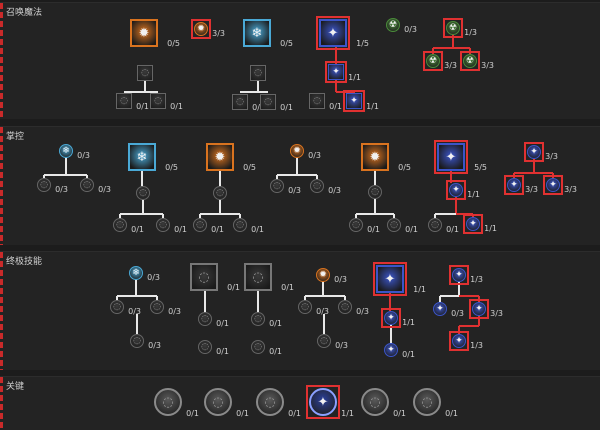 This screenshot has height=430, width=600. What do you see at coordinates (375, 192) in the screenshot?
I see `skill-node-c5a: ◌` at bounding box center [375, 192].